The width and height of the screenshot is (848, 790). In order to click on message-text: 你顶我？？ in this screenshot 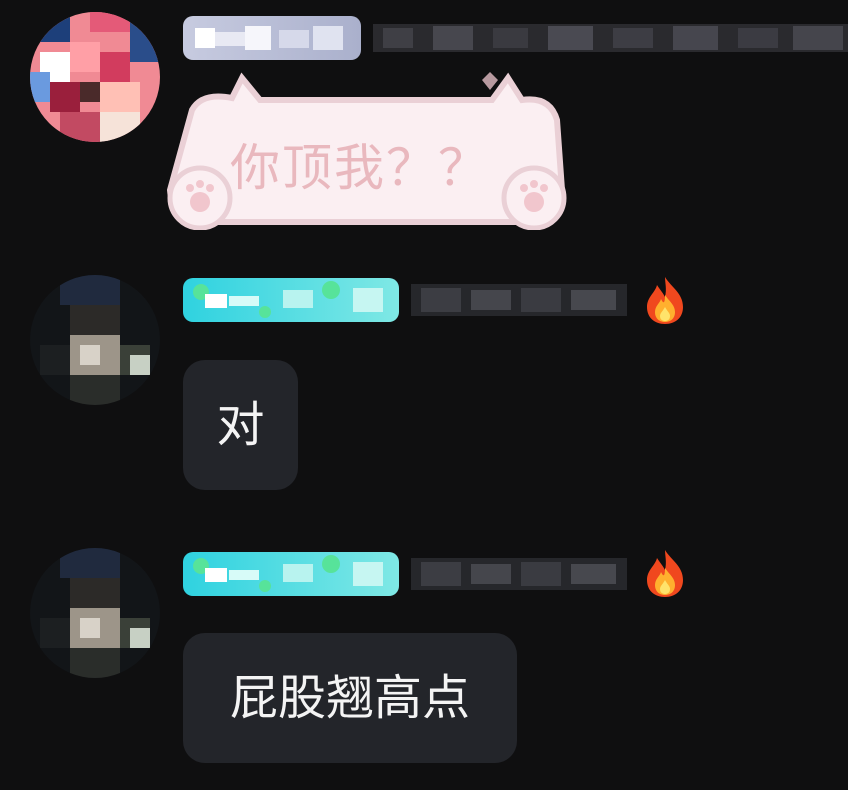, I will do `click(360, 168)`.